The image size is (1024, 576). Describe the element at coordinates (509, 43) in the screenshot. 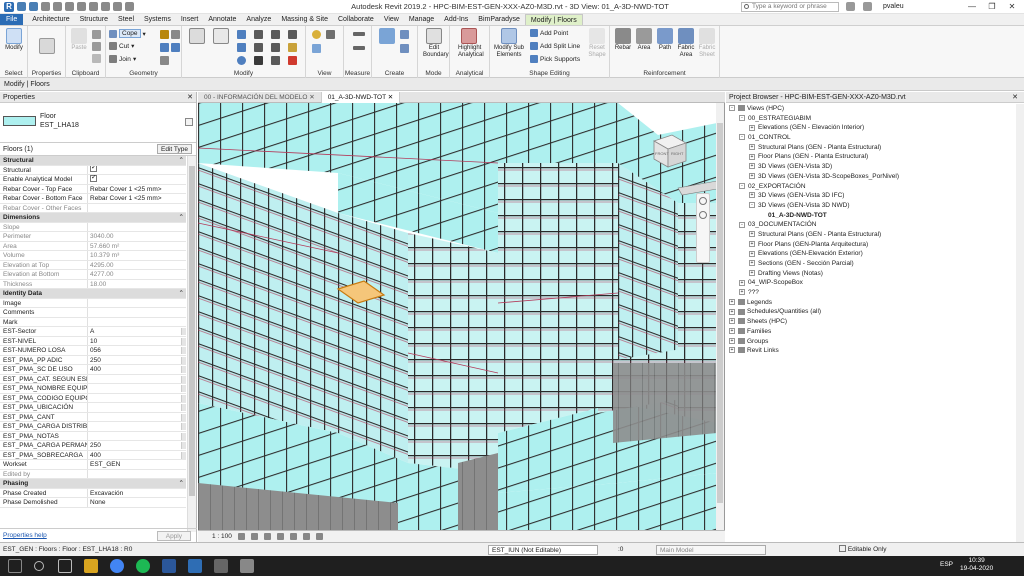

I see `modify-sub-elements-button: Modify Sub Elements` at that location.